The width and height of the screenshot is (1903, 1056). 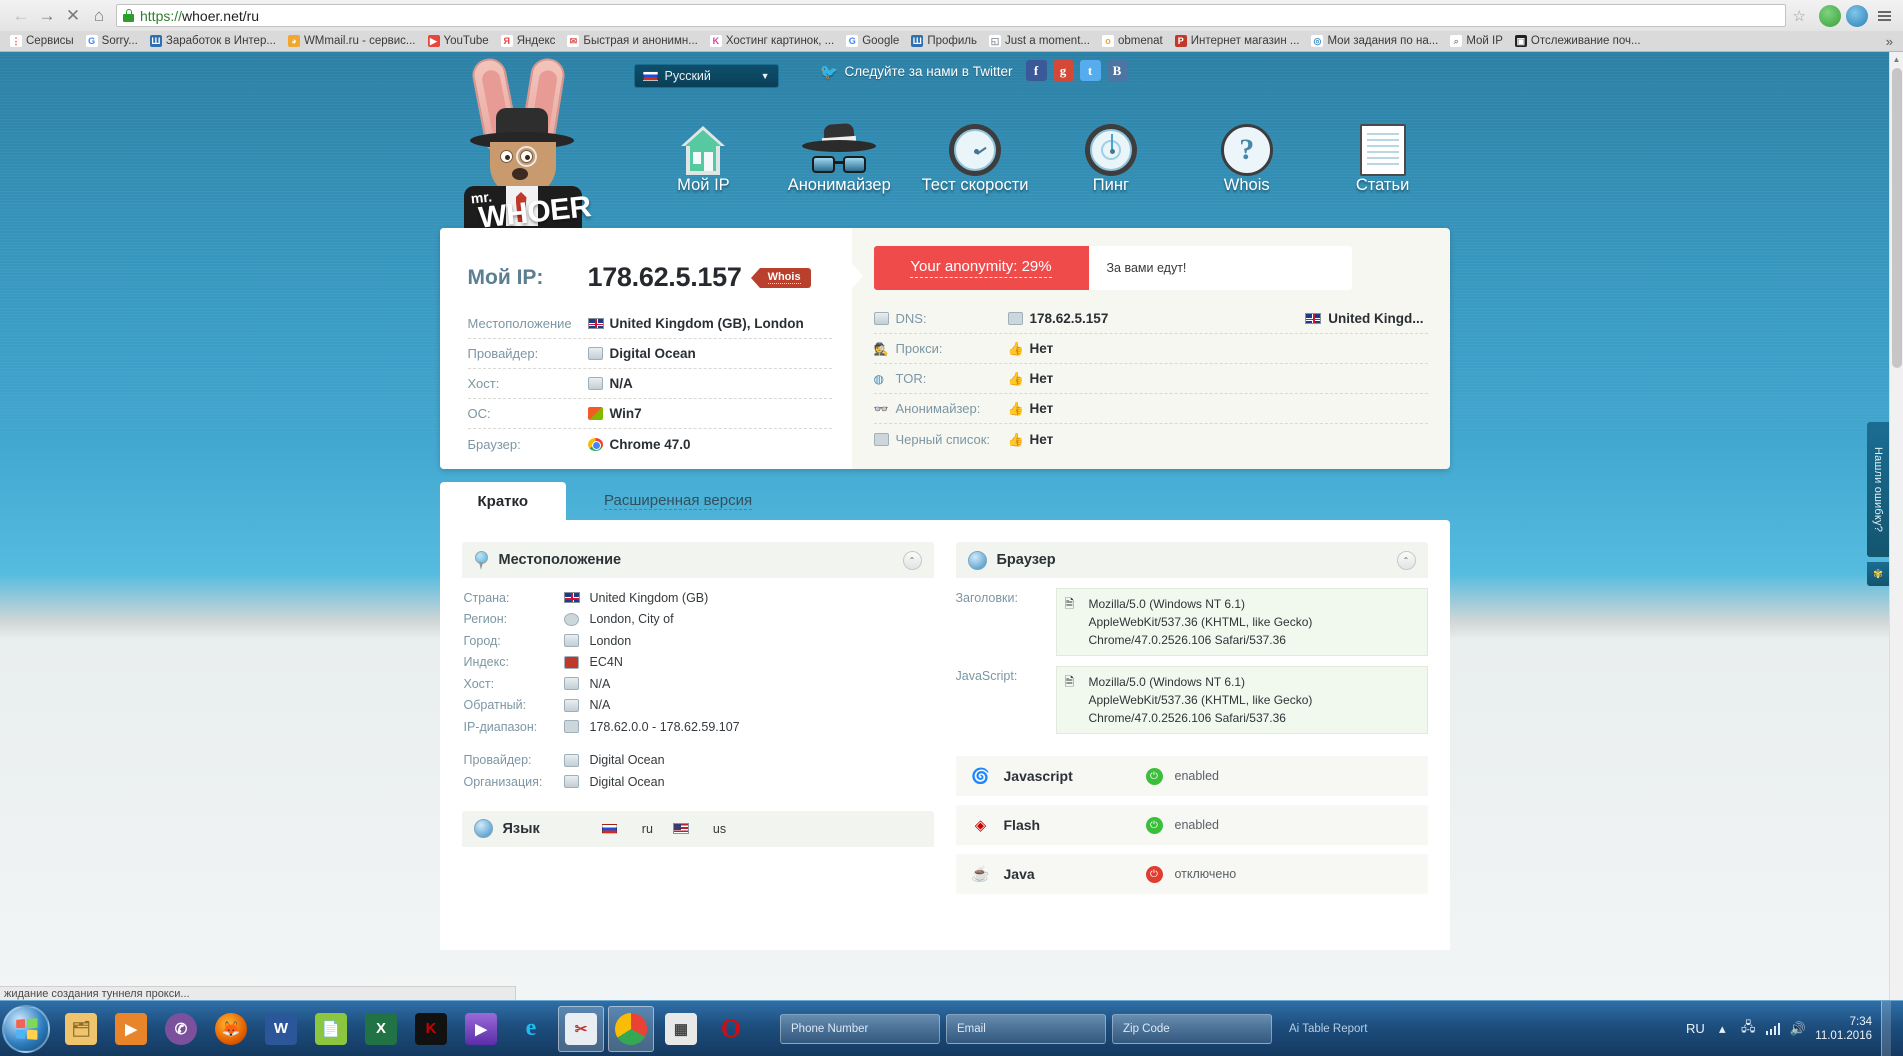 I want to click on scrollbar-thumb, so click(x=1897, y=218).